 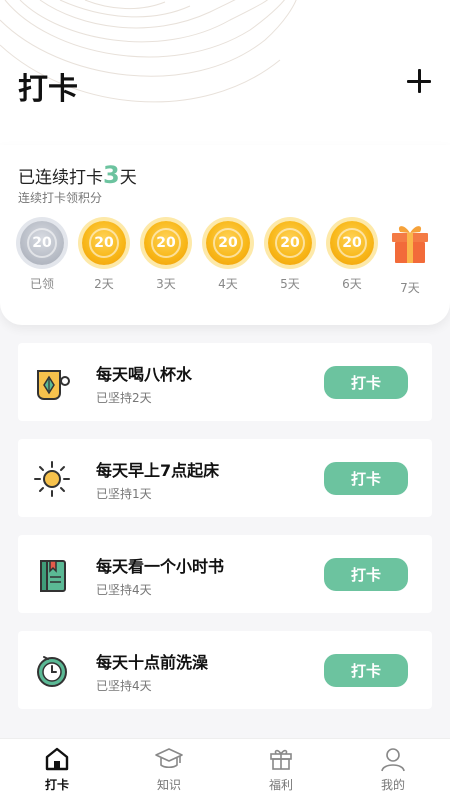 What do you see at coordinates (225, 382) in the screenshot?
I see `task-card: 每天喝八杯水 已坚持2天 打卡` at bounding box center [225, 382].